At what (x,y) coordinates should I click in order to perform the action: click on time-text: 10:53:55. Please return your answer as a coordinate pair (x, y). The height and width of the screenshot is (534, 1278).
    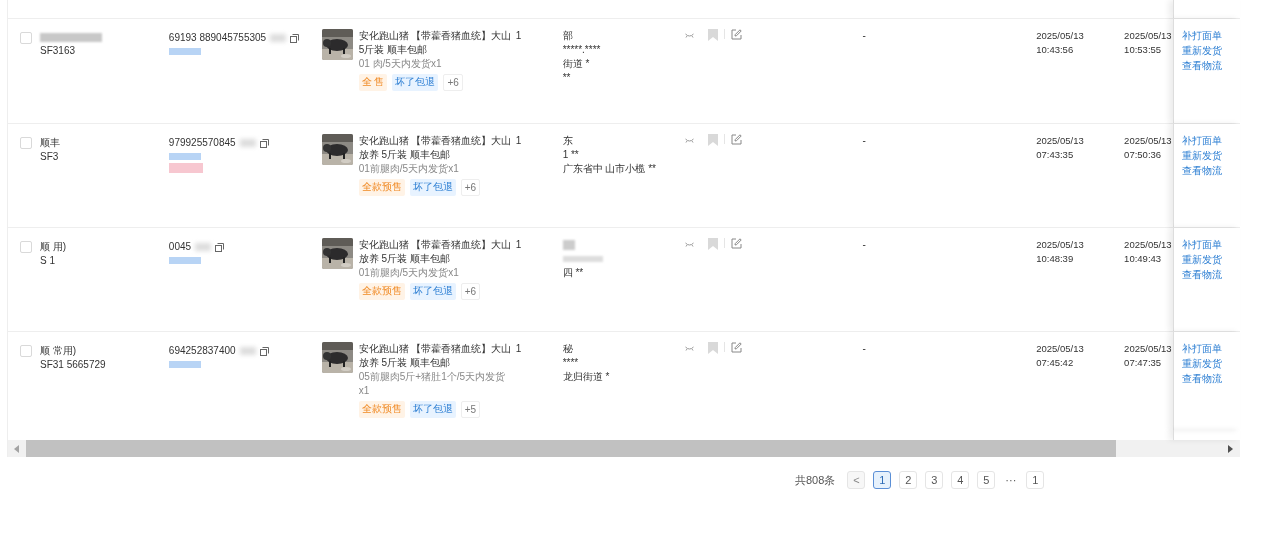
    Looking at the image, I should click on (1143, 50).